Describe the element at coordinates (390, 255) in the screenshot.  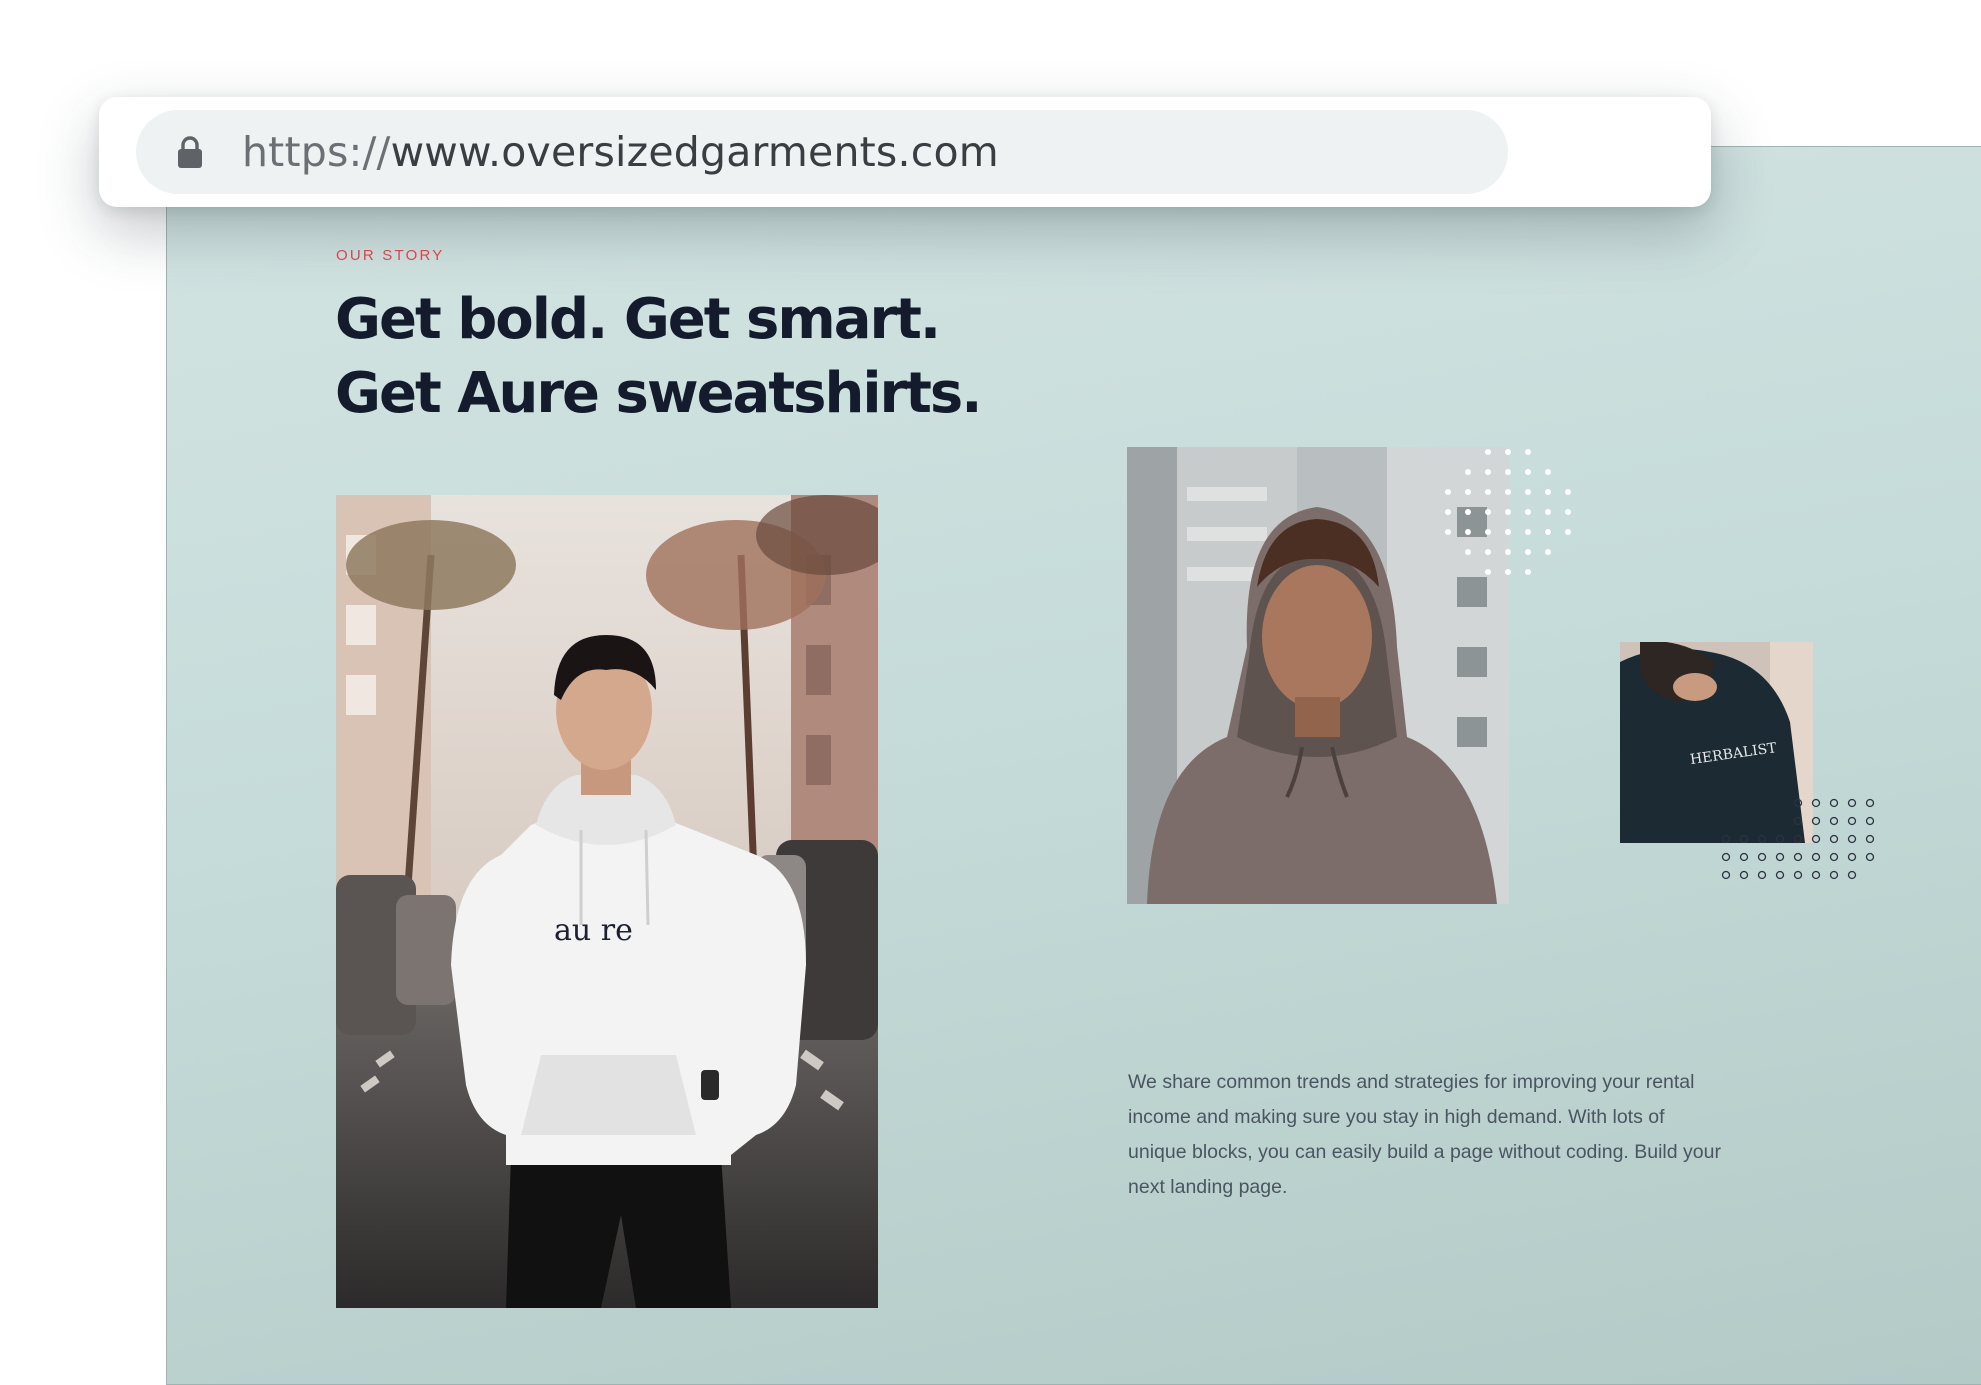
I see `section-eyebrow: OUR STORY` at that location.